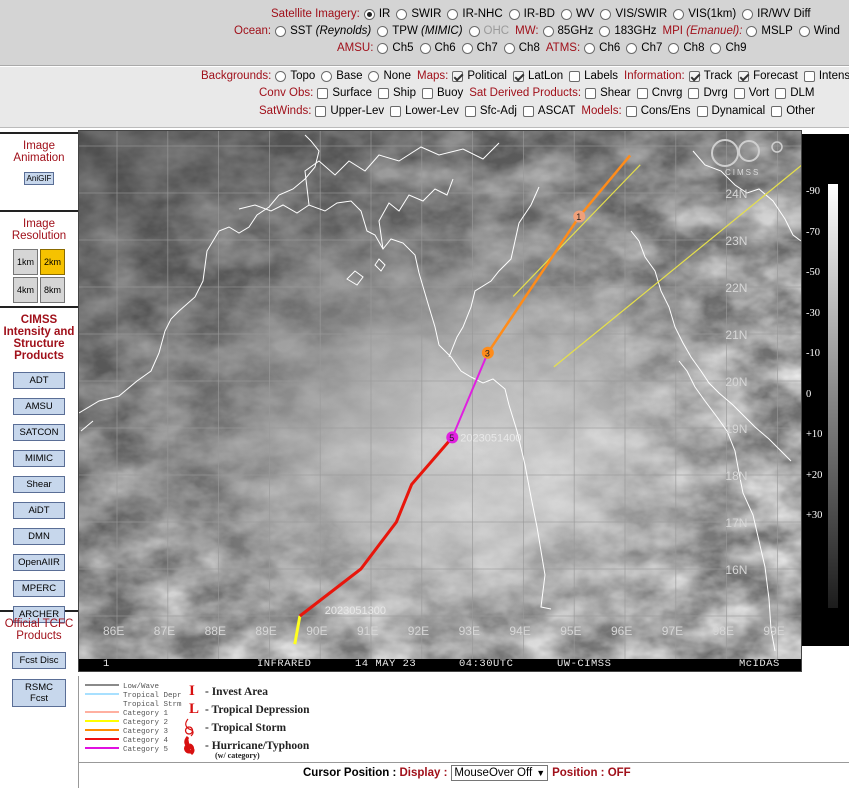 Image resolution: width=849 pixels, height=788 pixels. I want to click on amsu-ch8-option: Ch8, so click(521, 48).